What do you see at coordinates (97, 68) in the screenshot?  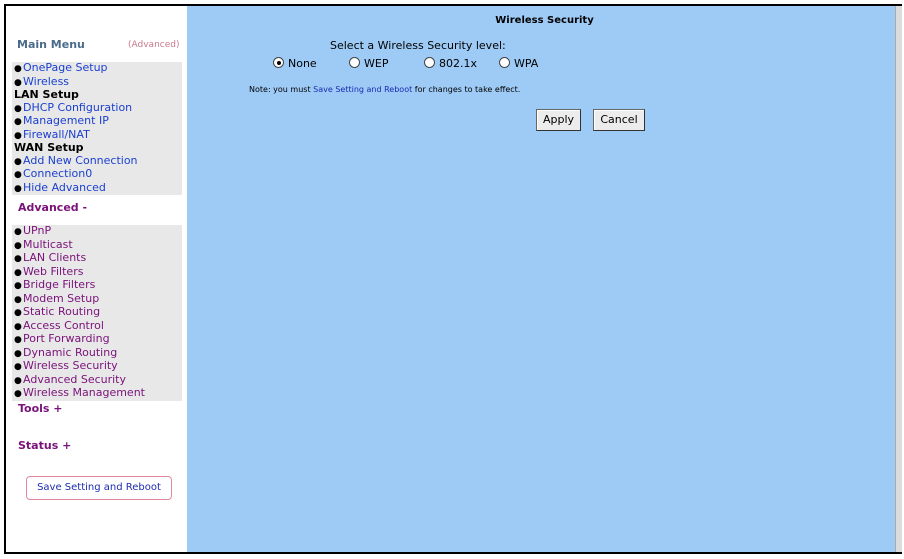 I see `menu-item-onepage-setup: ●OnePage Setup` at bounding box center [97, 68].